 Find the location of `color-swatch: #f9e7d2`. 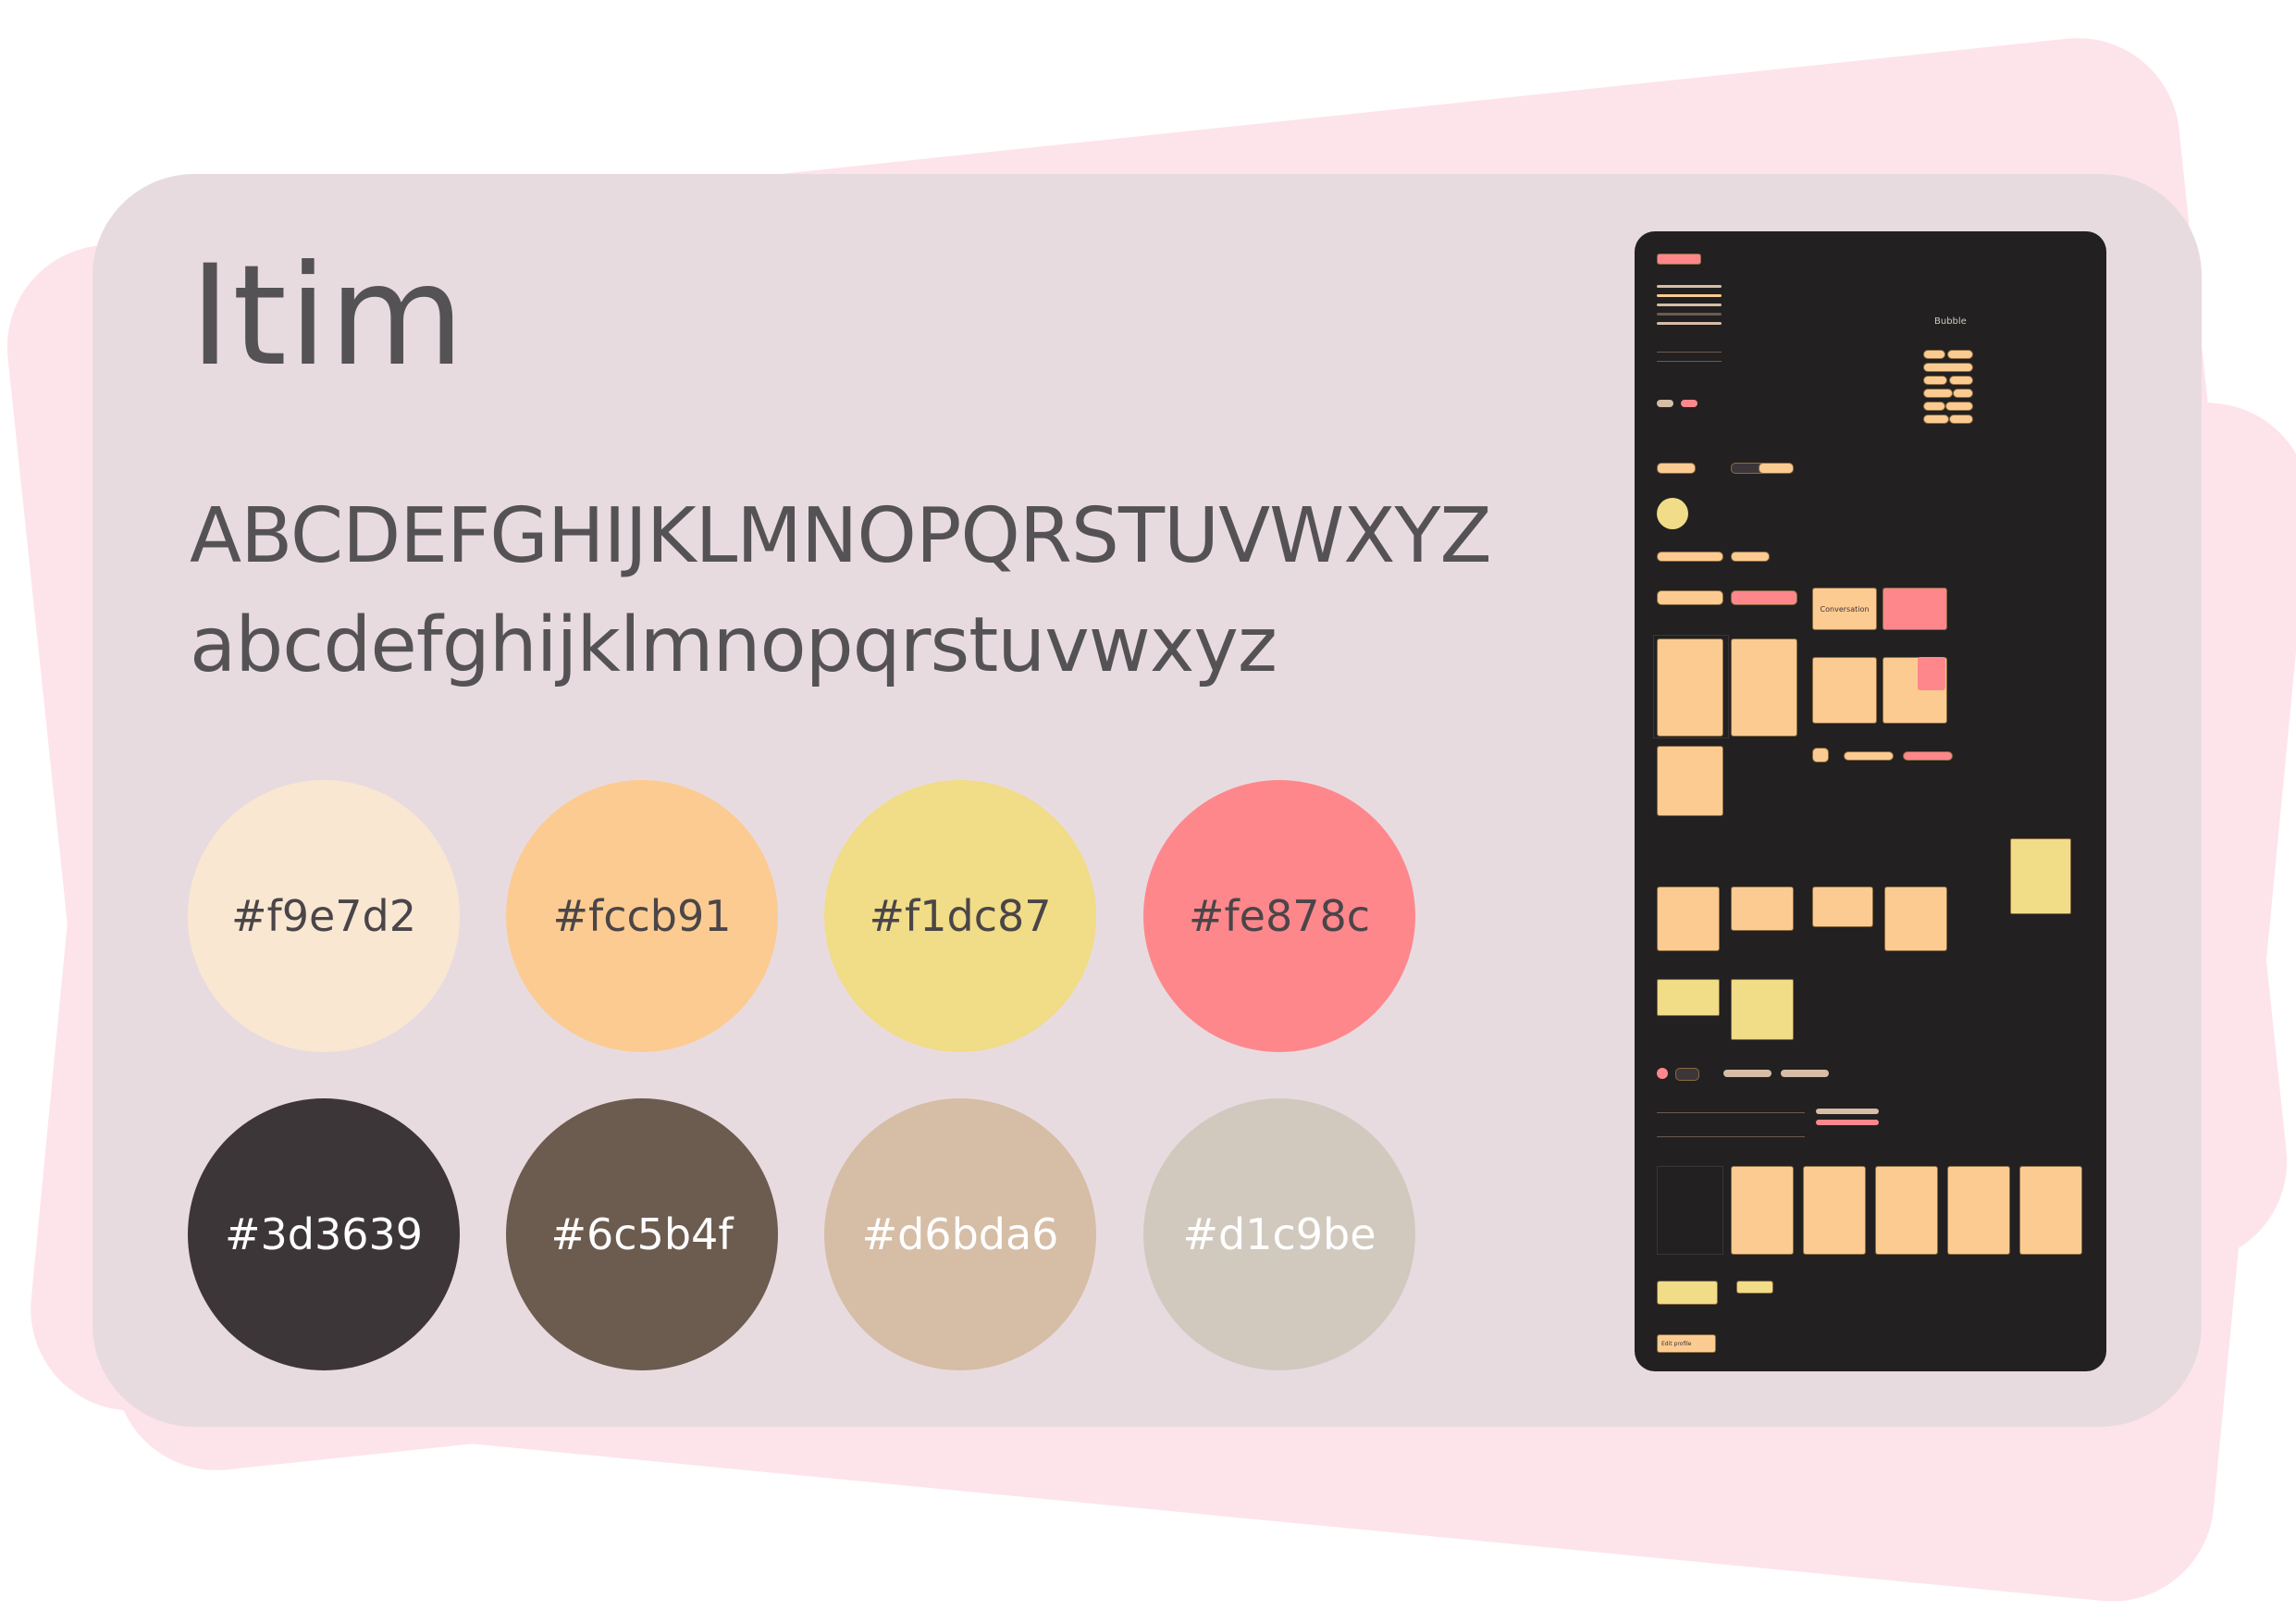

color-swatch: #f9e7d2 is located at coordinates (324, 916).